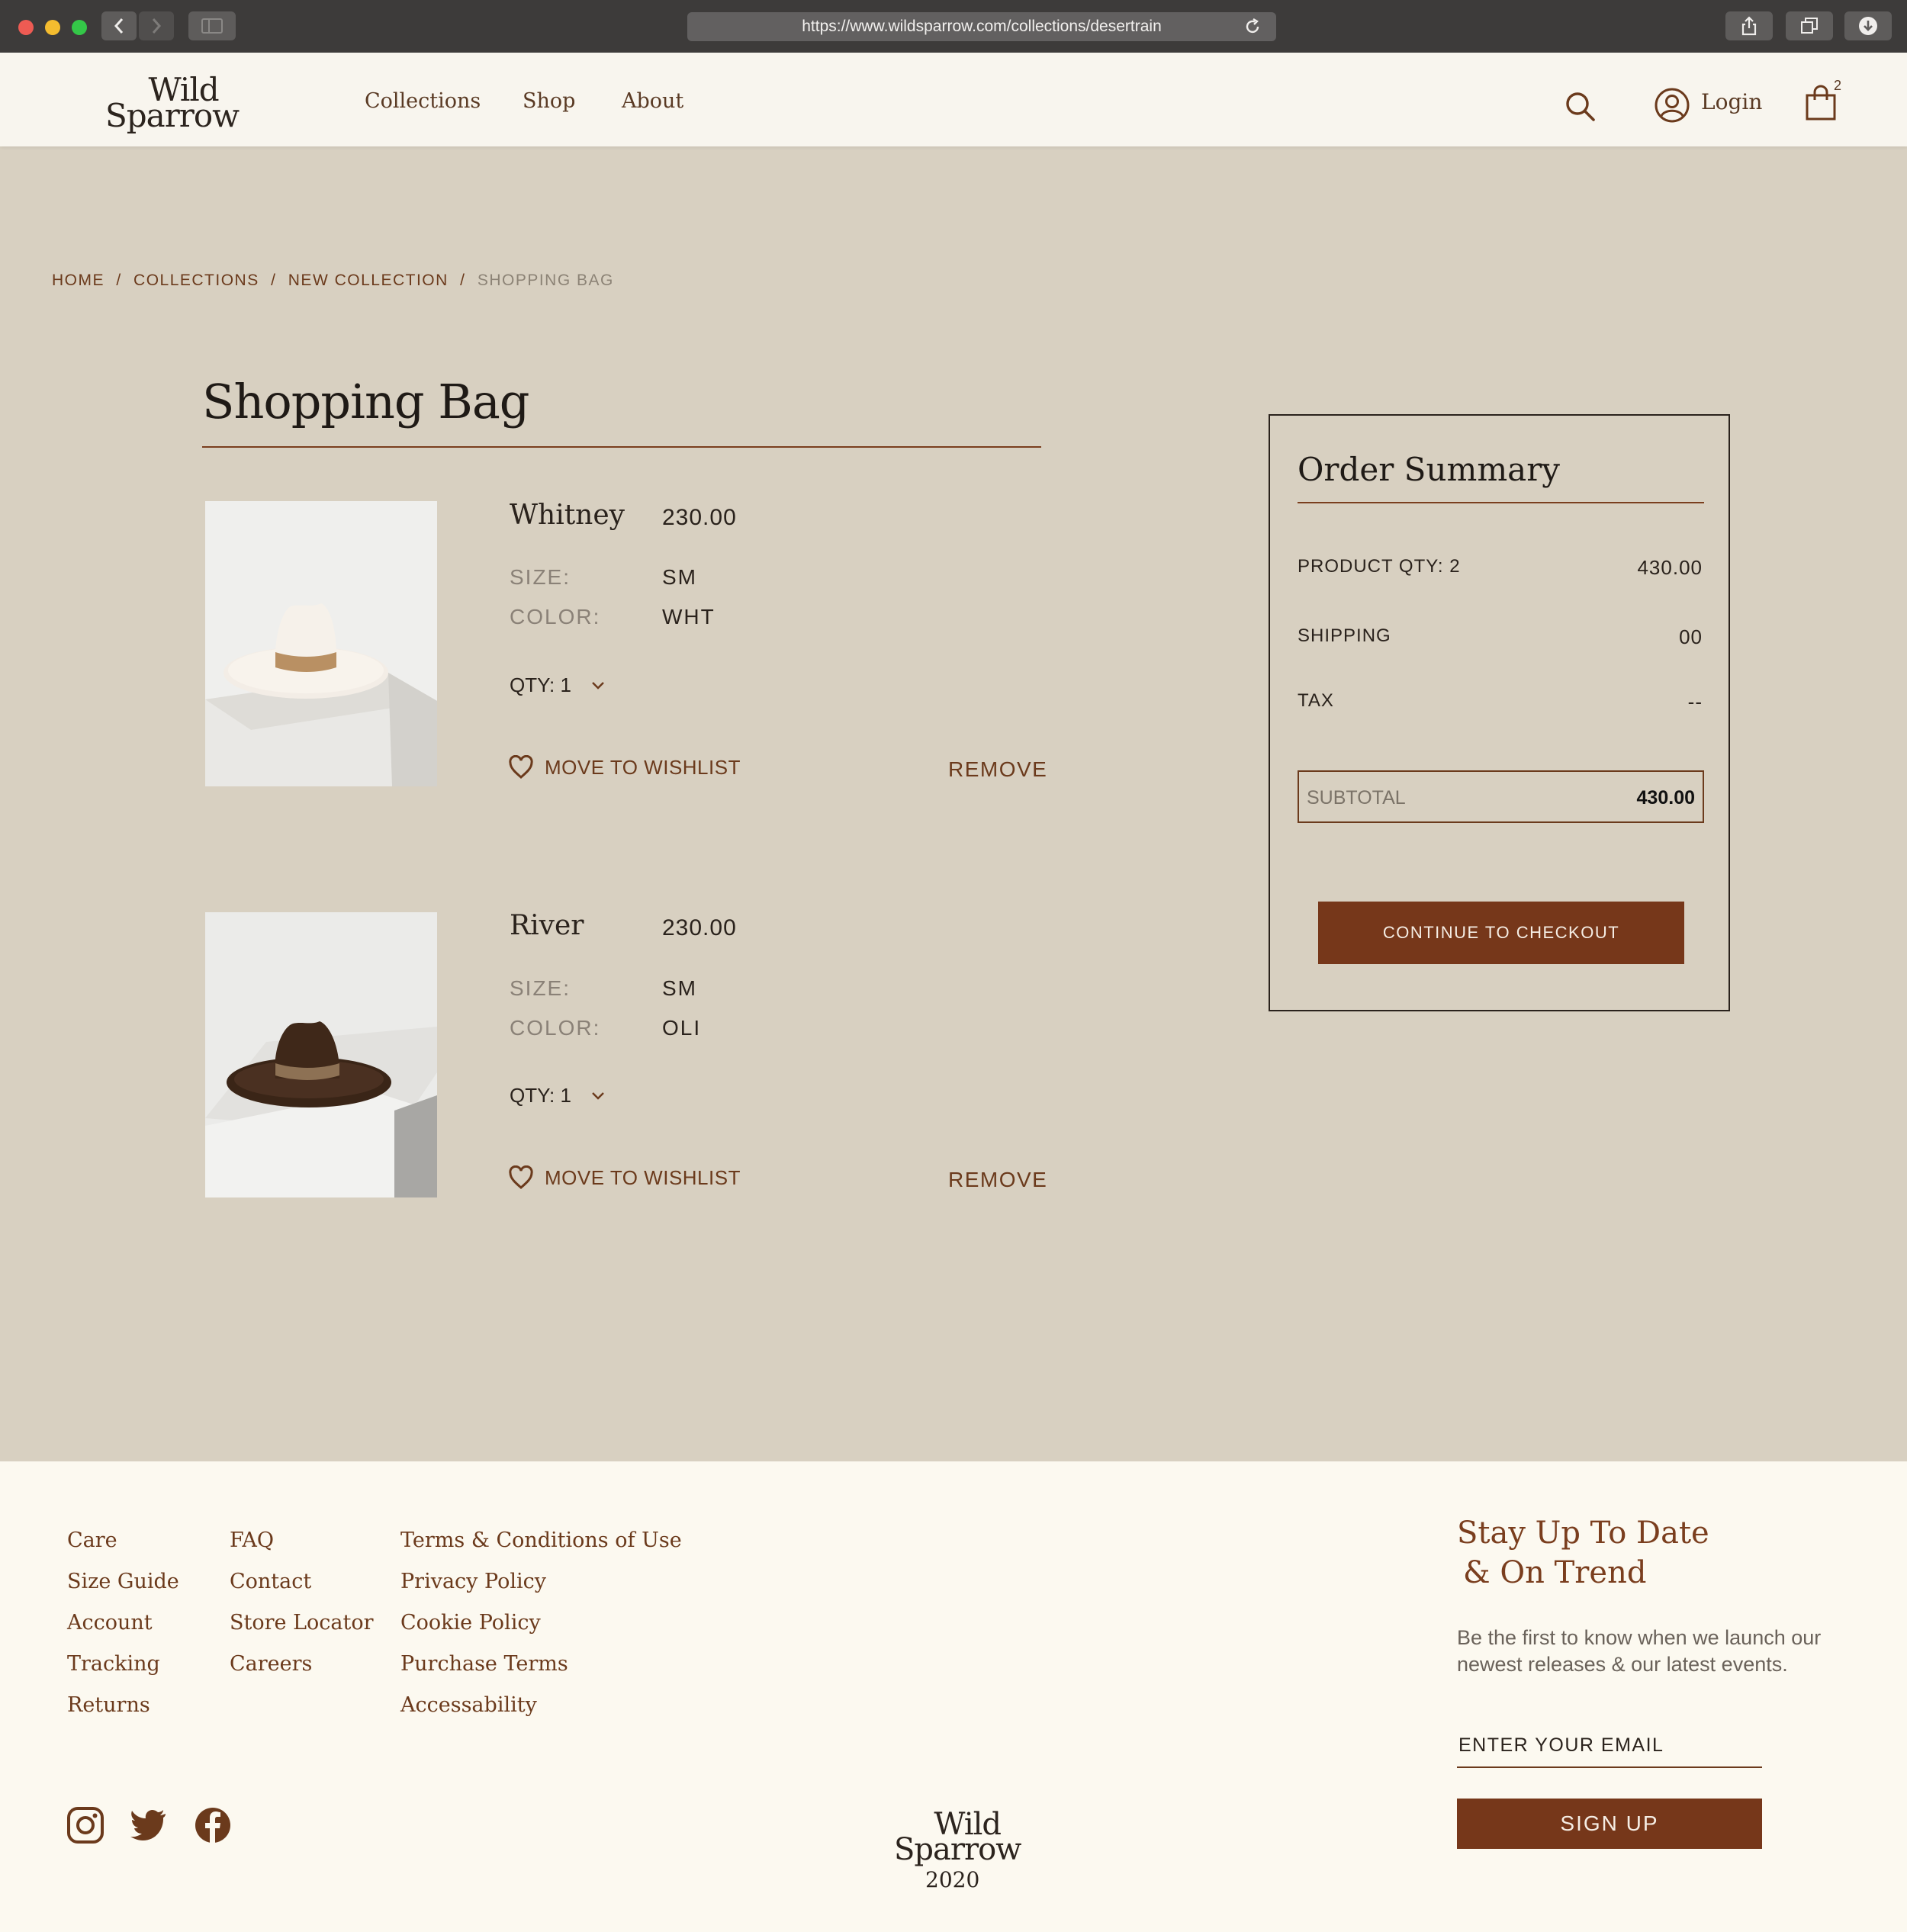  I want to click on checkout-button: CONTINUE TO CHECKOUT, so click(1501, 933).